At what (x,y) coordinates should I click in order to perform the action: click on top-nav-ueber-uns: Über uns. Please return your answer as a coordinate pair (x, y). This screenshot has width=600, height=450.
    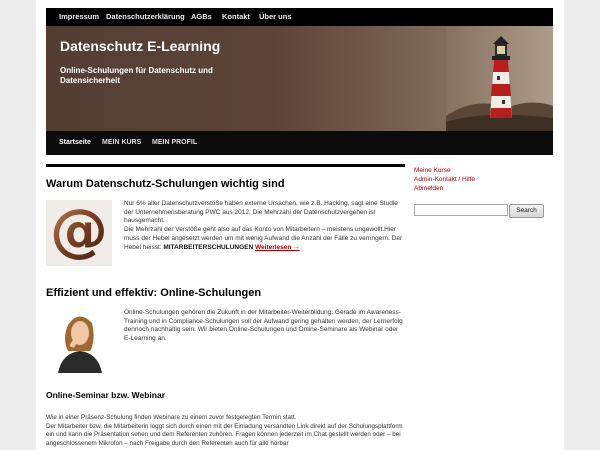
    Looking at the image, I should click on (275, 17).